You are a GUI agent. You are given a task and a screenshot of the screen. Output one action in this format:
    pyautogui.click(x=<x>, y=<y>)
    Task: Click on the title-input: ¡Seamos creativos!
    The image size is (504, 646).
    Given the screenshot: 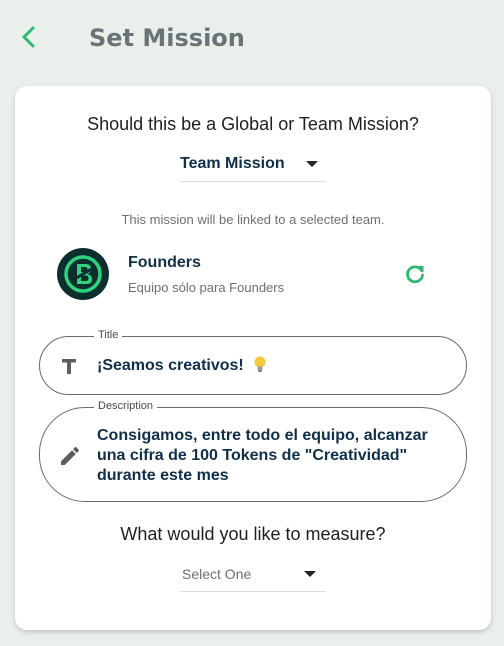 What is the action you would take?
    pyautogui.click(x=182, y=365)
    